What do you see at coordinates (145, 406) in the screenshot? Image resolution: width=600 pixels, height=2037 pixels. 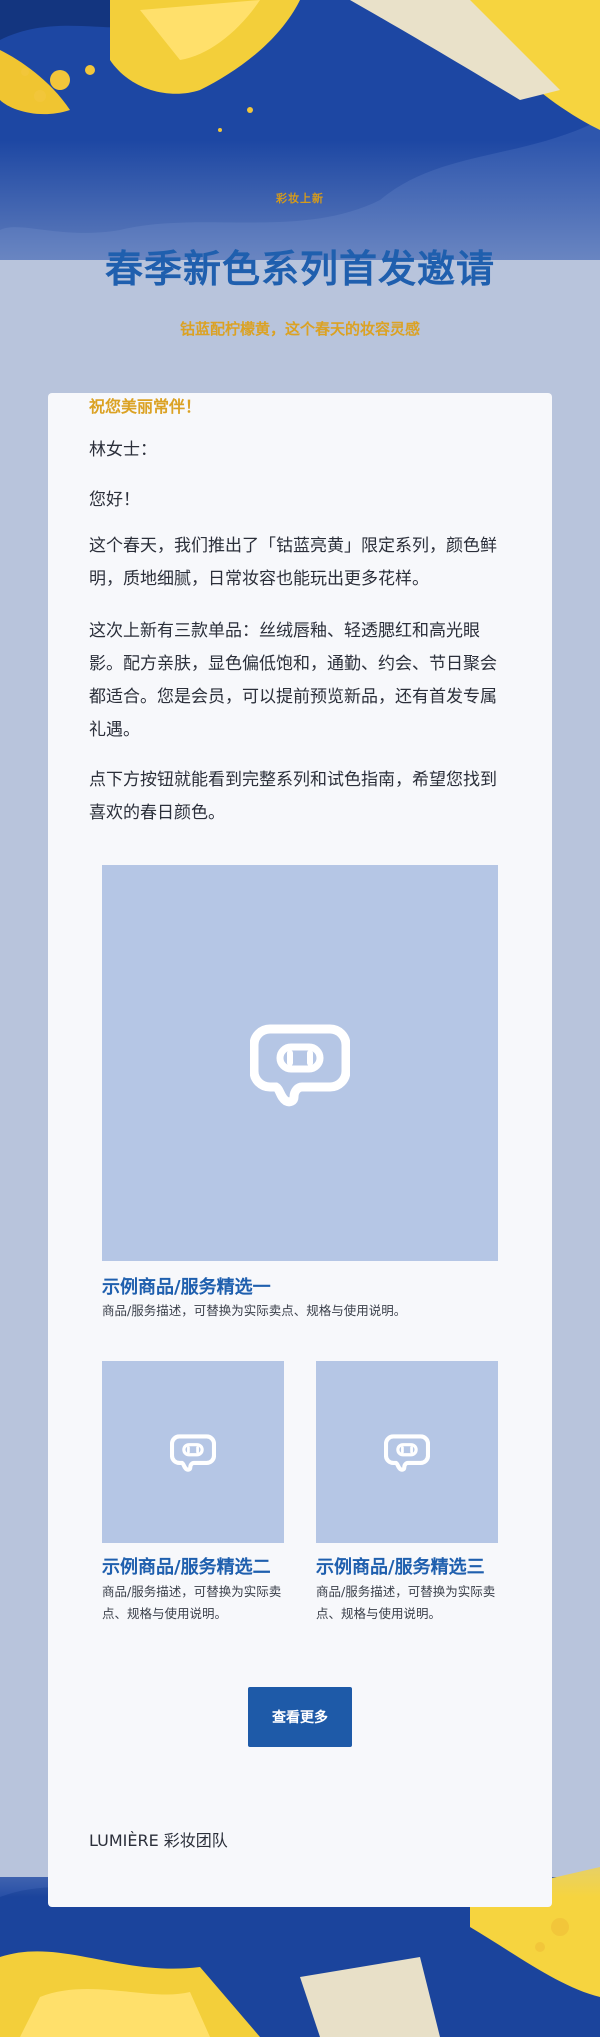 I see `closing-wish: 祝您美丽常伴！` at bounding box center [145, 406].